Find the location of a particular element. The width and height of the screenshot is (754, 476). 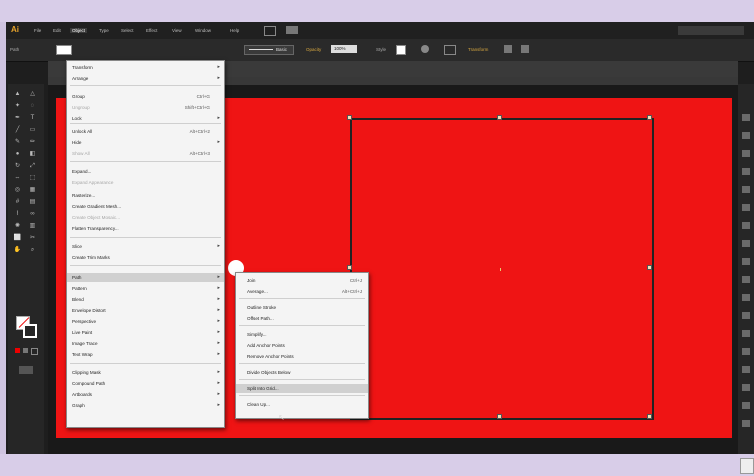

menu-type: Type is located at coordinates (104, 30).